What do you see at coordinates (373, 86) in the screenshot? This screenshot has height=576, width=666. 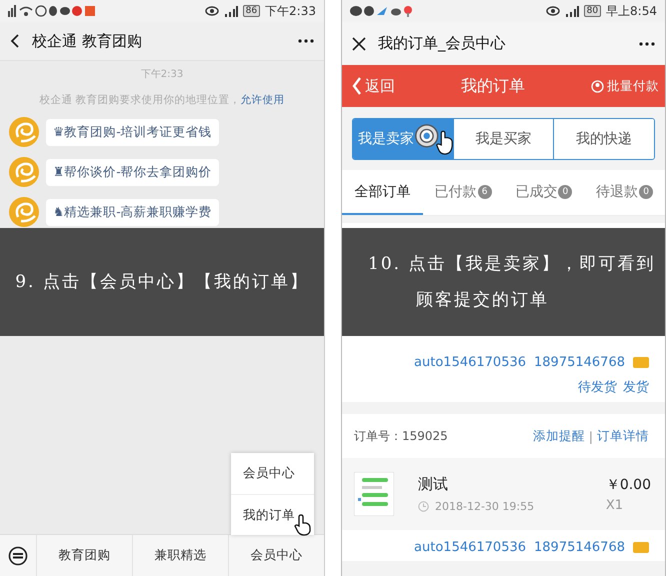 I see `back-button: 返回` at bounding box center [373, 86].